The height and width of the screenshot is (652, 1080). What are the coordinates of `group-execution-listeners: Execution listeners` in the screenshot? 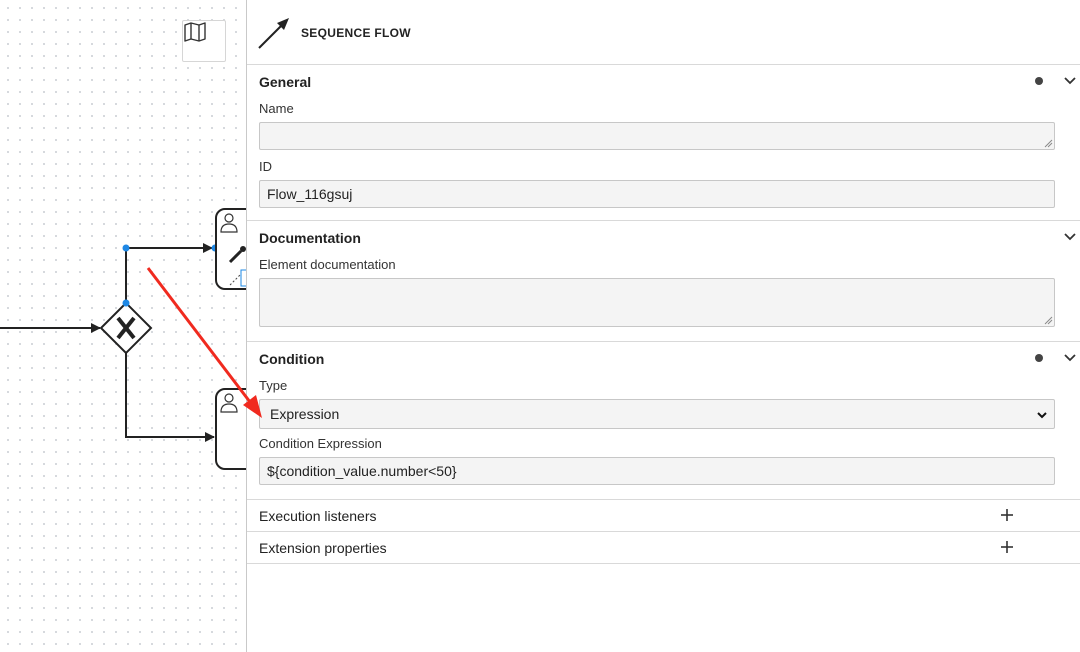 It's located at (663, 516).